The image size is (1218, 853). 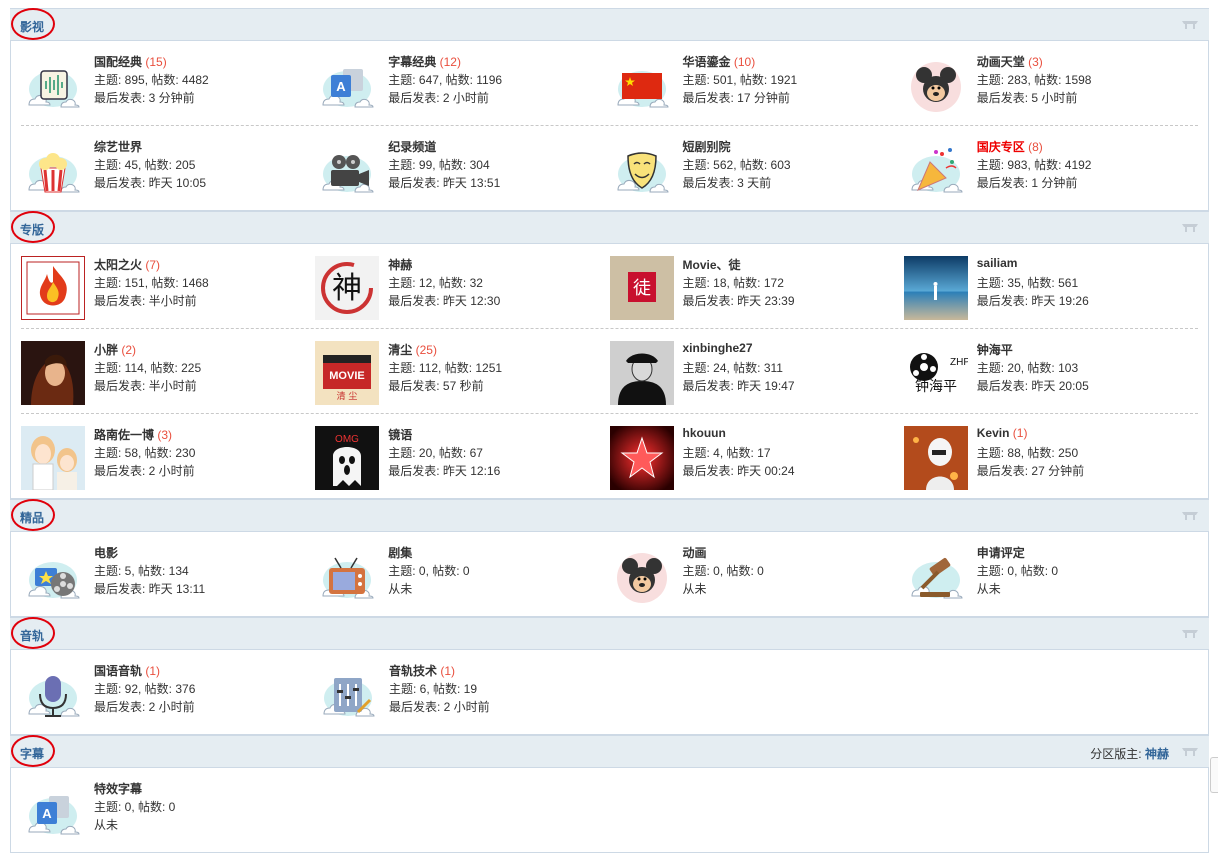 What do you see at coordinates (347, 373) in the screenshot?
I see `movie-clapper-avatar-icon: MOVIE 清 尘` at bounding box center [347, 373].